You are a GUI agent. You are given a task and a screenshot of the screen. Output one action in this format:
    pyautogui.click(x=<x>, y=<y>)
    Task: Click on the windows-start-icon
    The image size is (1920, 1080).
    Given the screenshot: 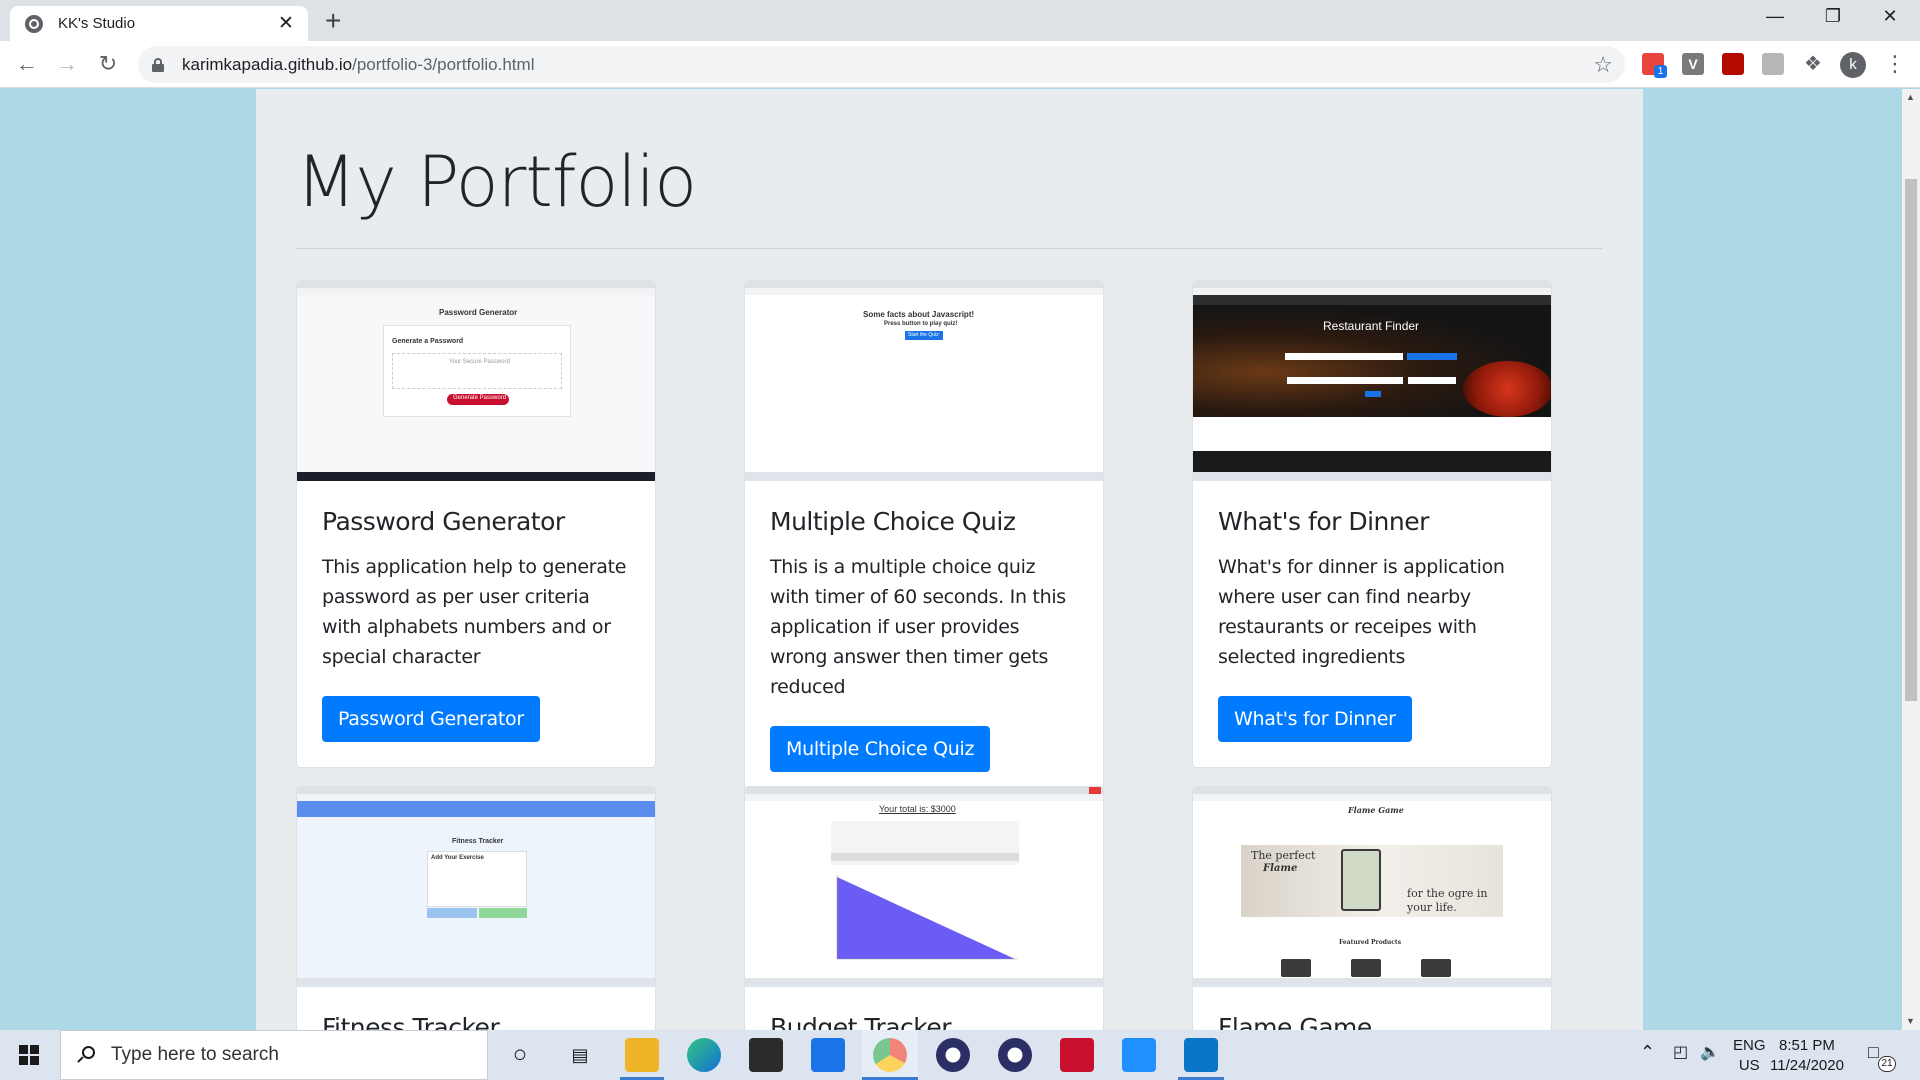 What is the action you would take?
    pyautogui.click(x=29, y=1055)
    